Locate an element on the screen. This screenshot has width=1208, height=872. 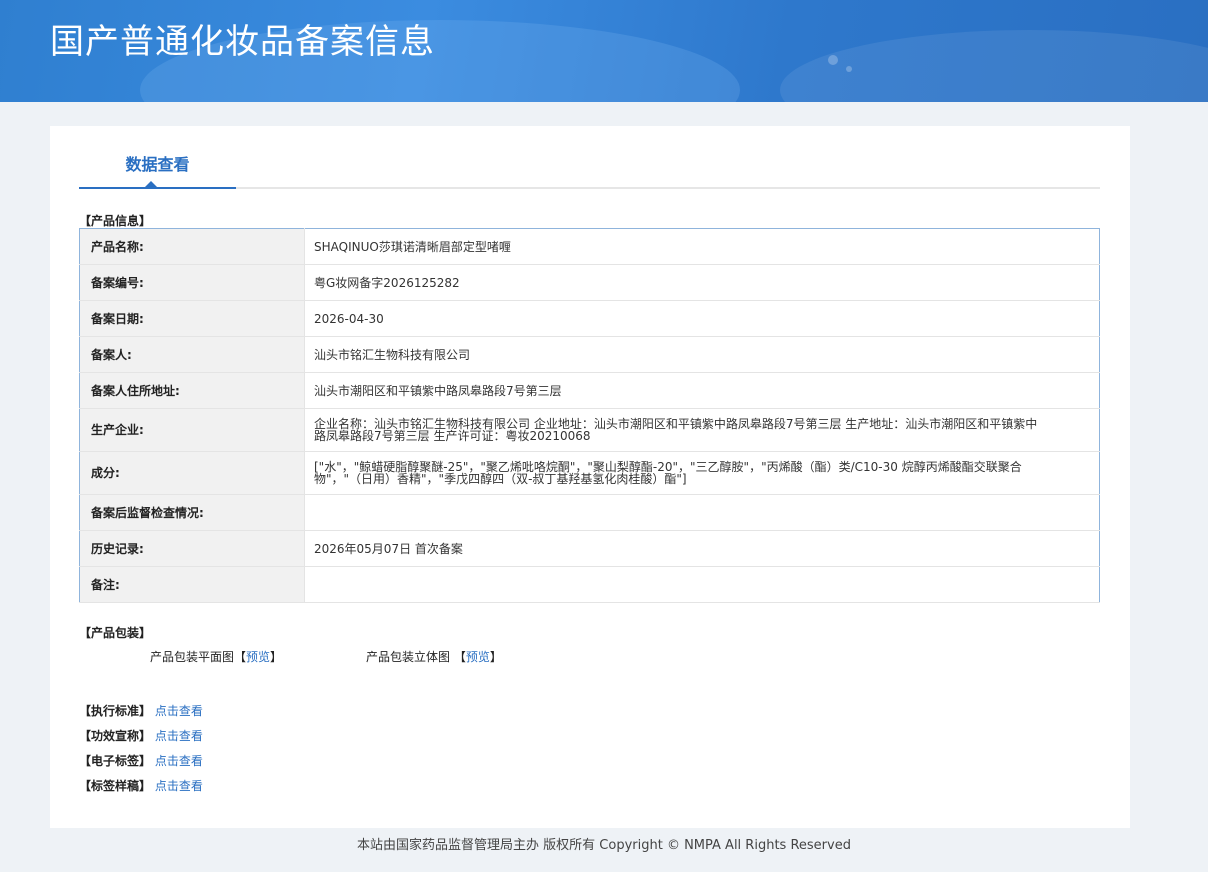
tab-bar: 数据查看 is located at coordinates (589, 157).